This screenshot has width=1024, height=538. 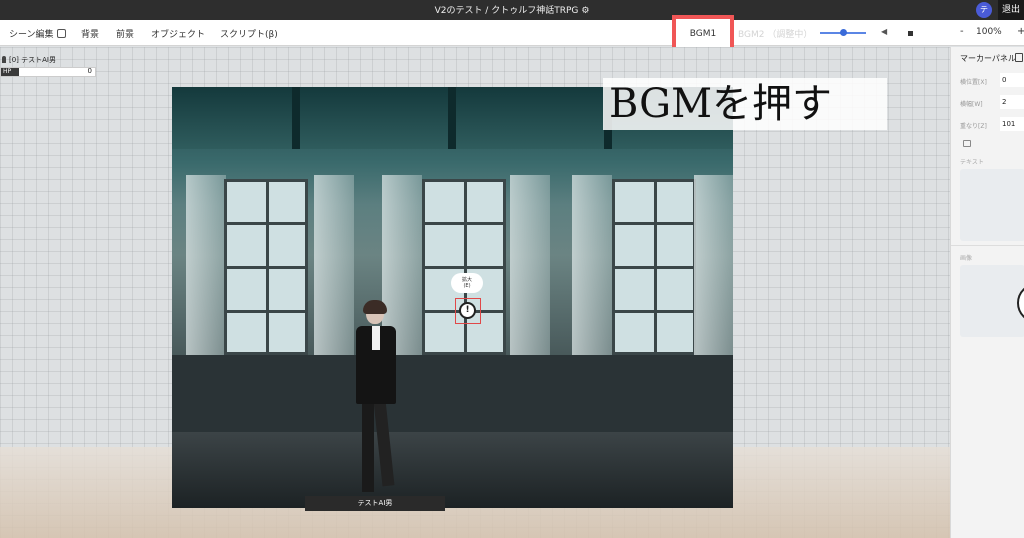 What do you see at coordinates (910, 33) in the screenshot?
I see `stop-icon` at bounding box center [910, 33].